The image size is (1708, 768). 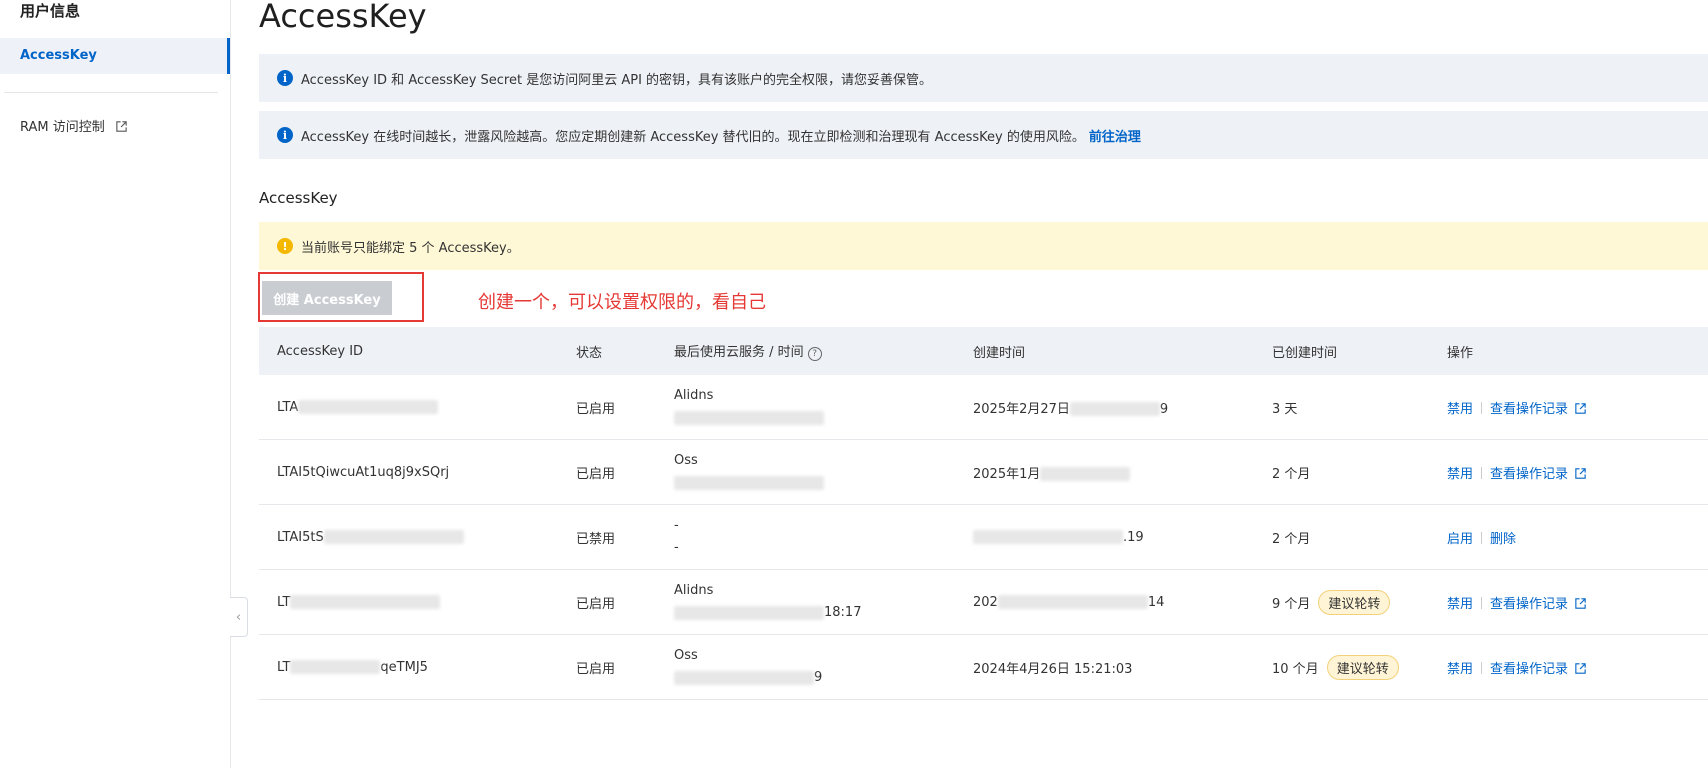 What do you see at coordinates (343, 17) in the screenshot?
I see `page-title: AccessKey` at bounding box center [343, 17].